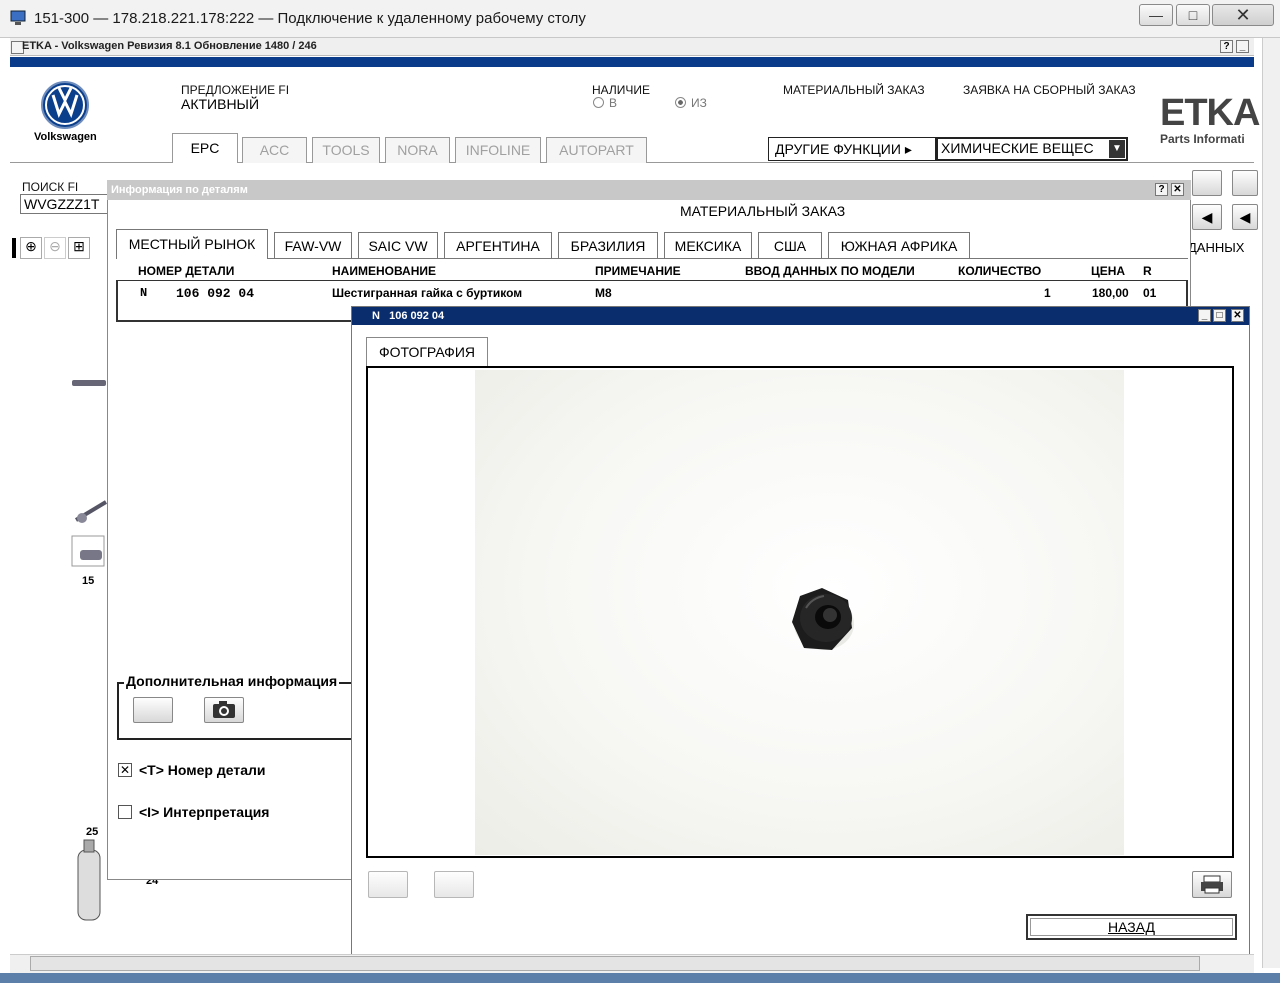 This screenshot has width=1280, height=983. I want to click on tab-epc: EPC, so click(205, 148).